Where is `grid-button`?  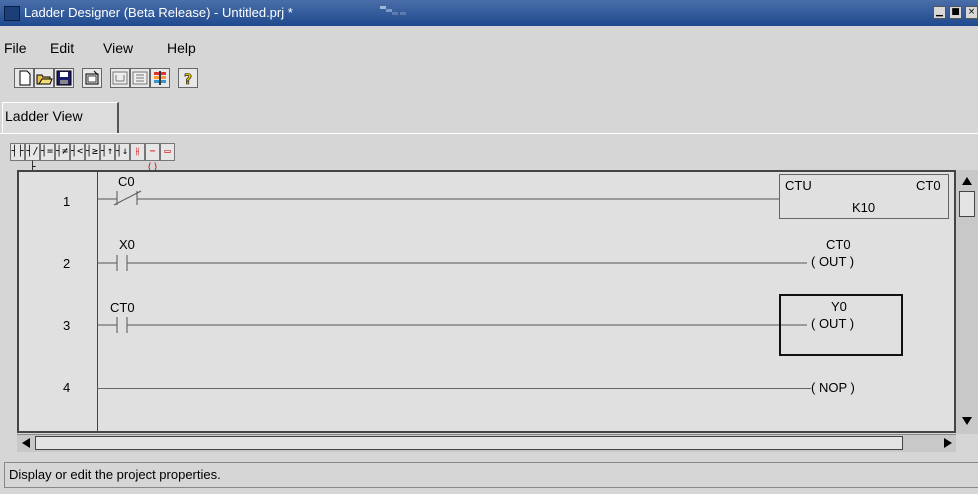
grid-button is located at coordinates (140, 78).